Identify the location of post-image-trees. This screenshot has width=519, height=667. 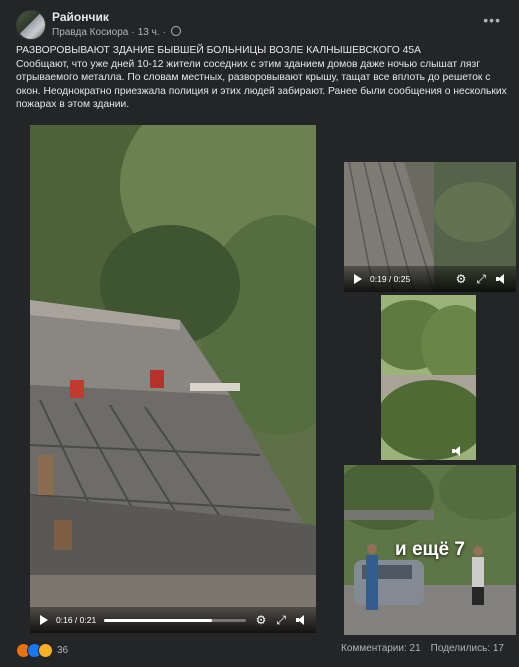
(428, 377).